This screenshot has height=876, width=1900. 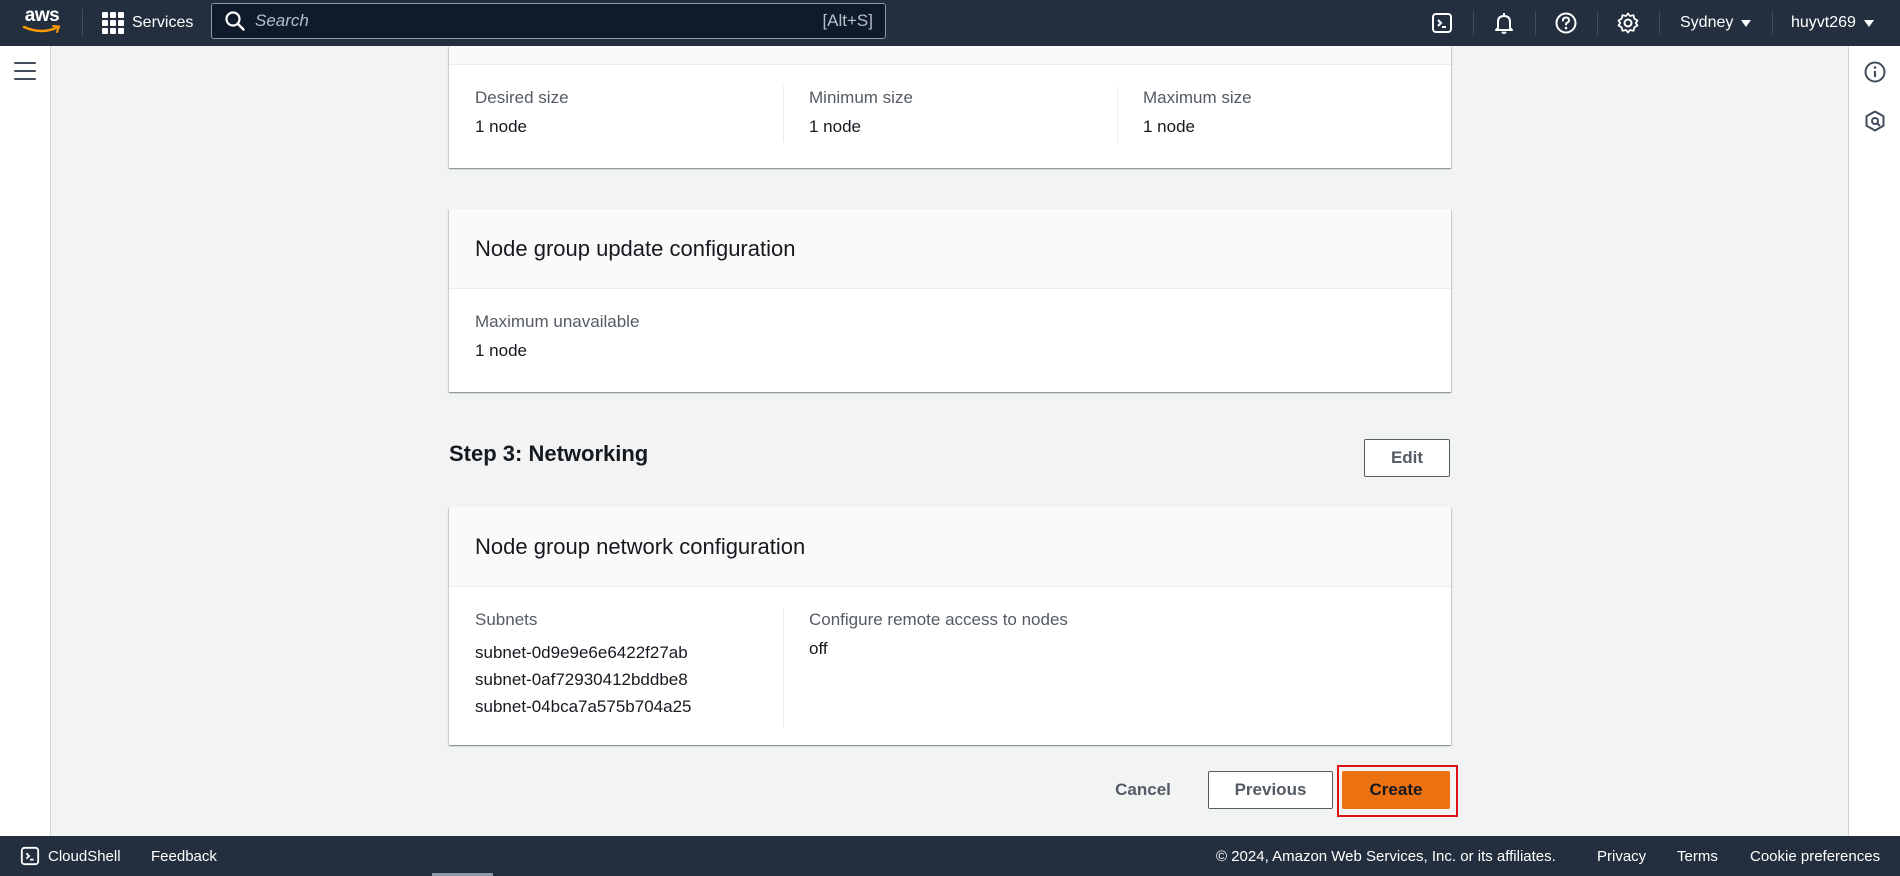 What do you see at coordinates (1874, 441) in the screenshot?
I see `right-side-rail` at bounding box center [1874, 441].